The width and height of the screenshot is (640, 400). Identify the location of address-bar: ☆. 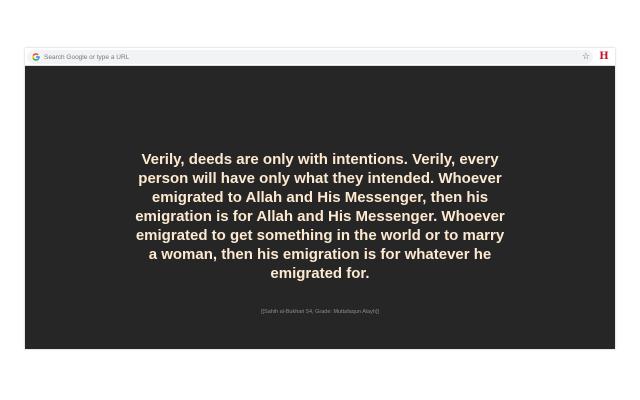
(310, 57).